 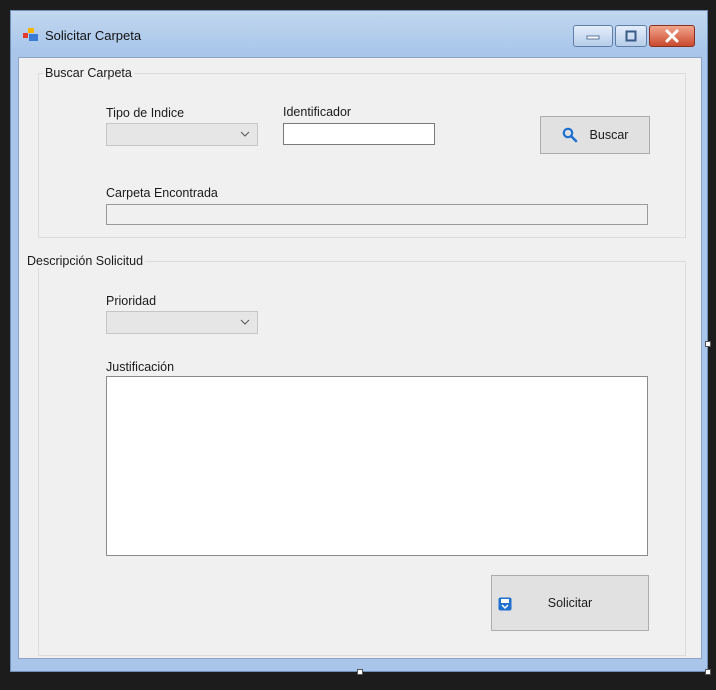 What do you see at coordinates (317, 112) in the screenshot?
I see `identificador-label: Identificador` at bounding box center [317, 112].